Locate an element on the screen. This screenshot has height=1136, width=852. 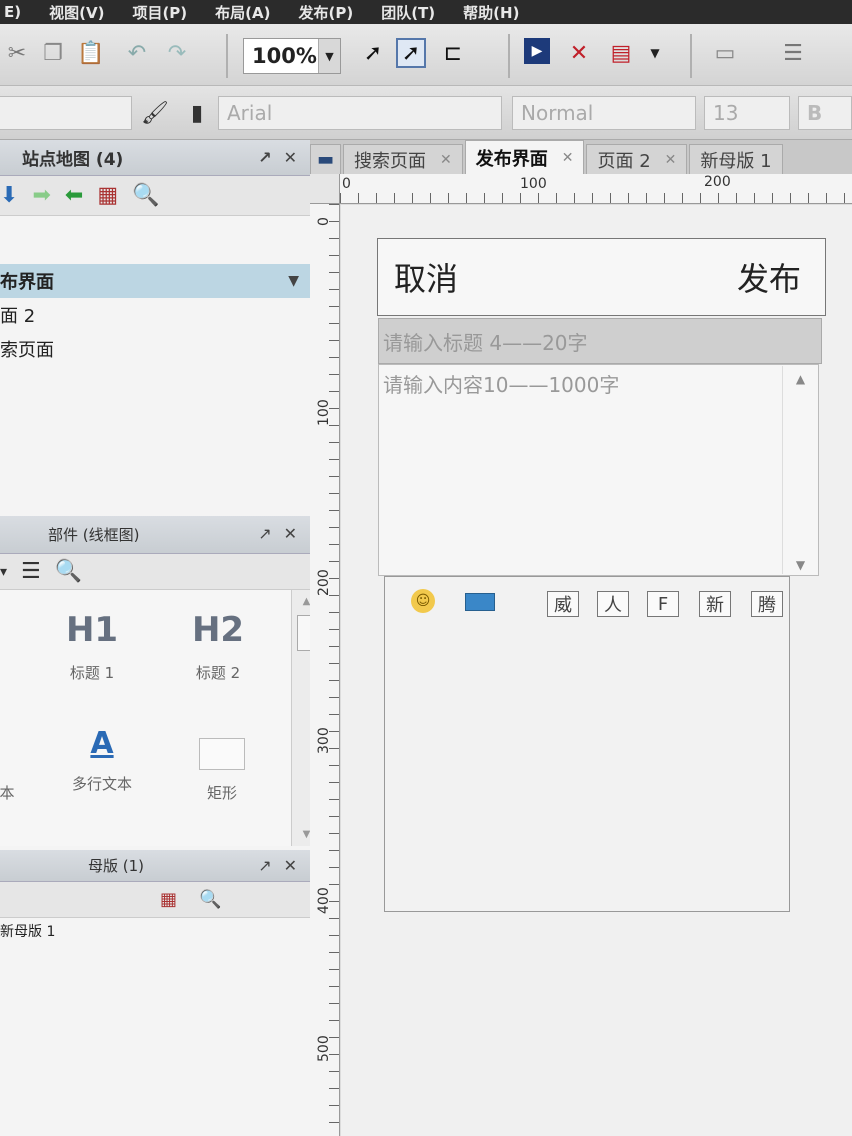
align-icon: ☰ is located at coordinates (793, 53).